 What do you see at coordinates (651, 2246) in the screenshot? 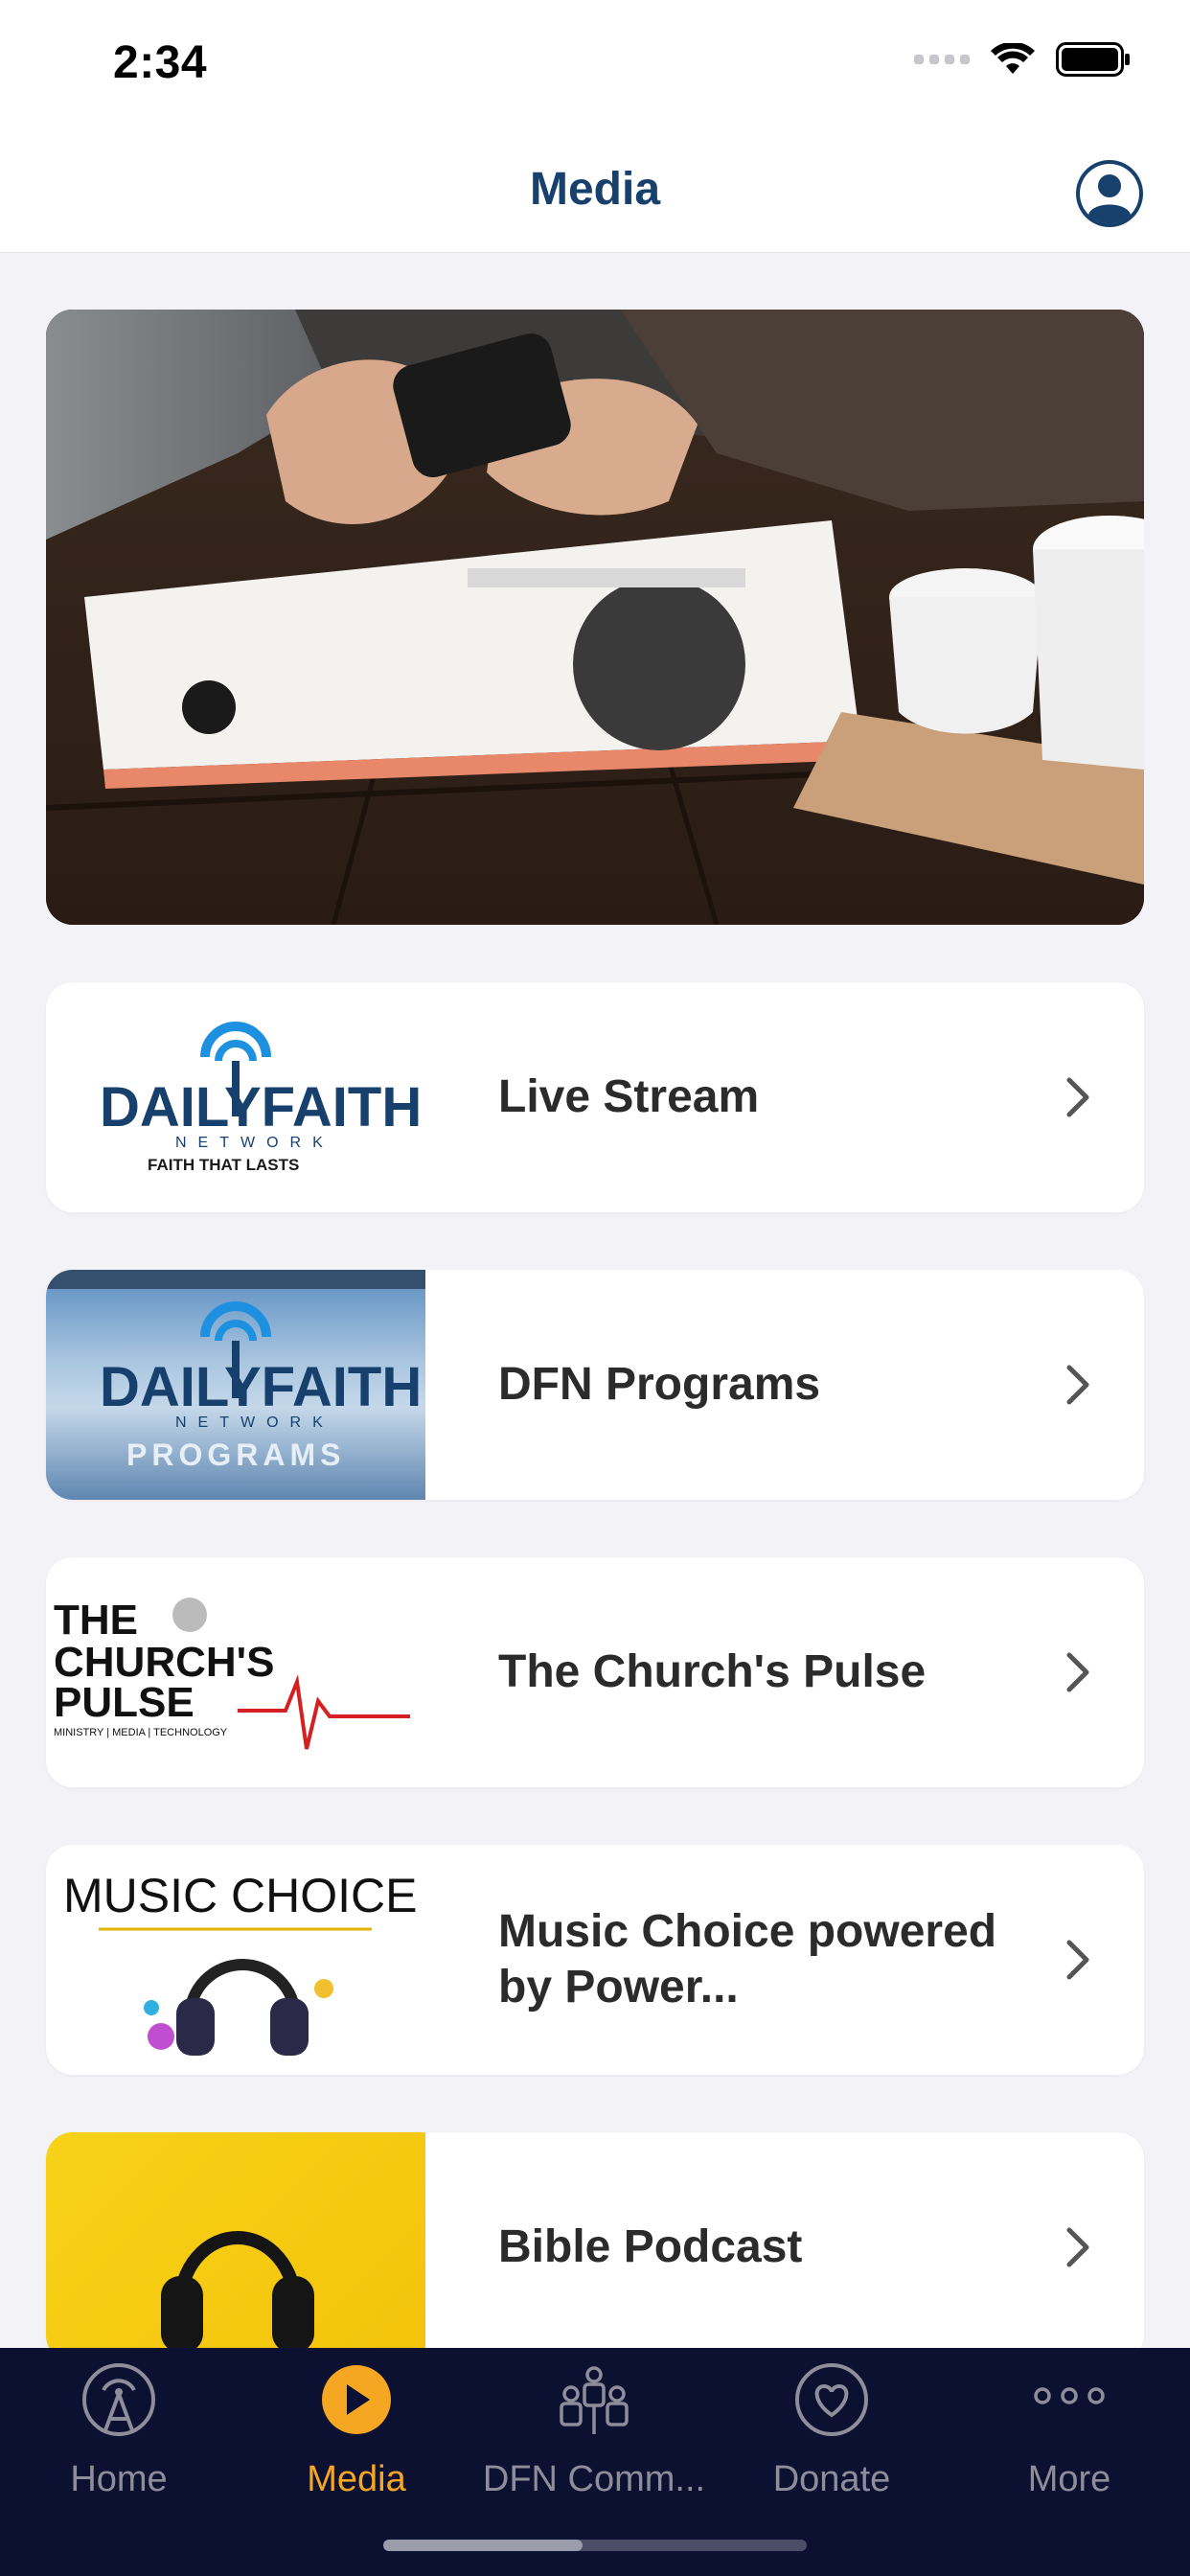
I see `list-item-title: Bible Podcast` at bounding box center [651, 2246].